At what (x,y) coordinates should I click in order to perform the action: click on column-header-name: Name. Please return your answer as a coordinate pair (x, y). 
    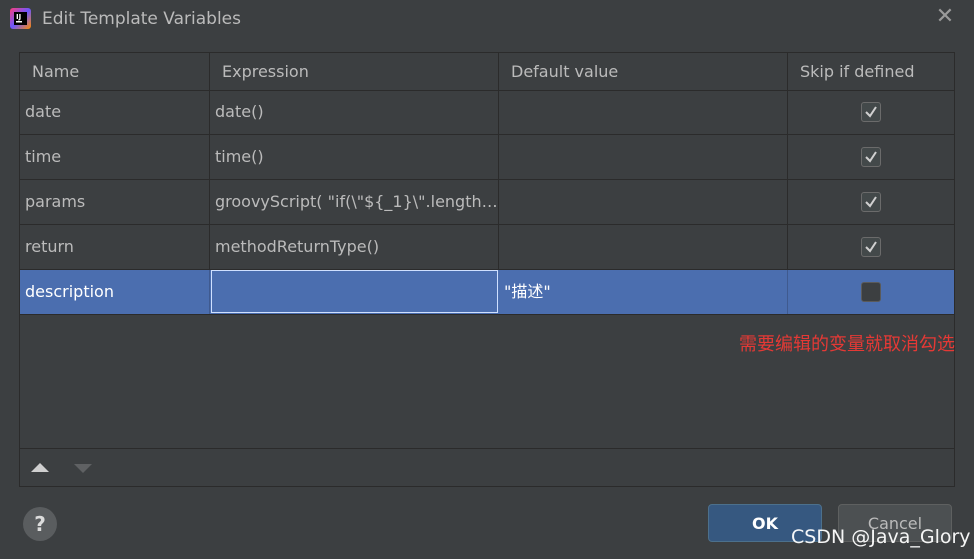
    Looking at the image, I should click on (115, 71).